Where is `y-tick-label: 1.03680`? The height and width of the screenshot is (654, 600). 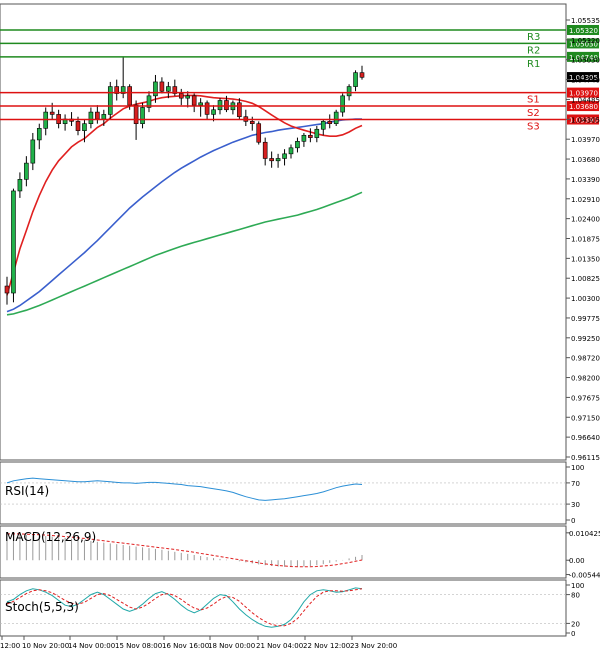
y-tick-label: 1.03680 is located at coordinates (585, 160).